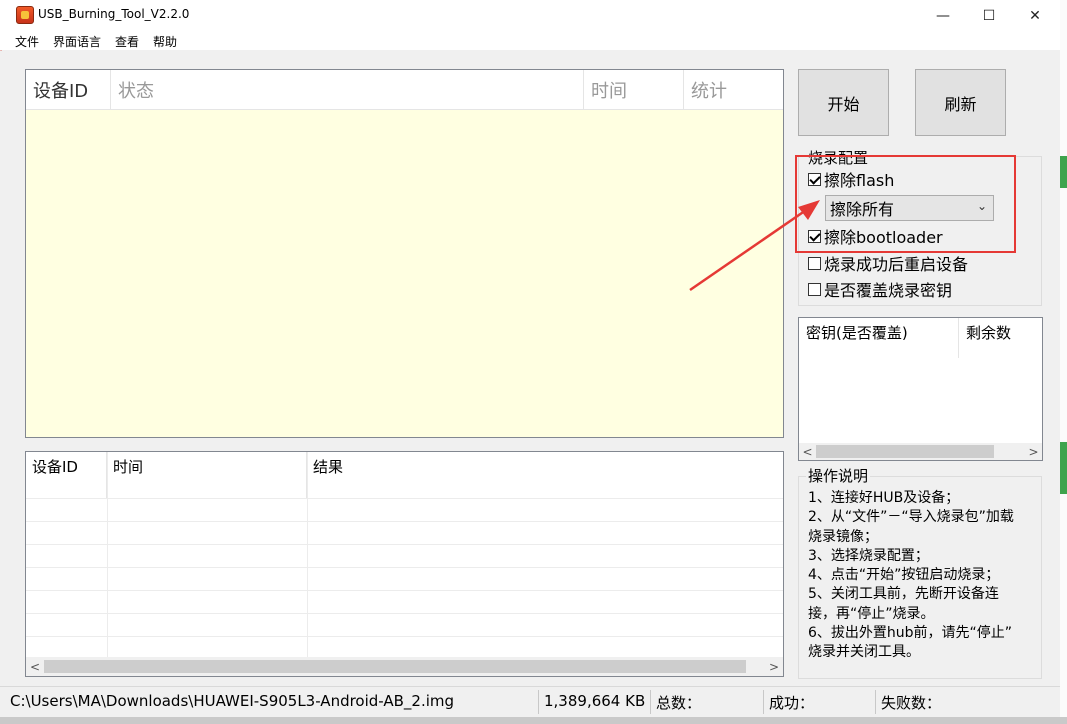 This screenshot has width=1067, height=724. What do you see at coordinates (595, 701) in the screenshot?
I see `status-file-size: 1,389,664 KB` at bounding box center [595, 701].